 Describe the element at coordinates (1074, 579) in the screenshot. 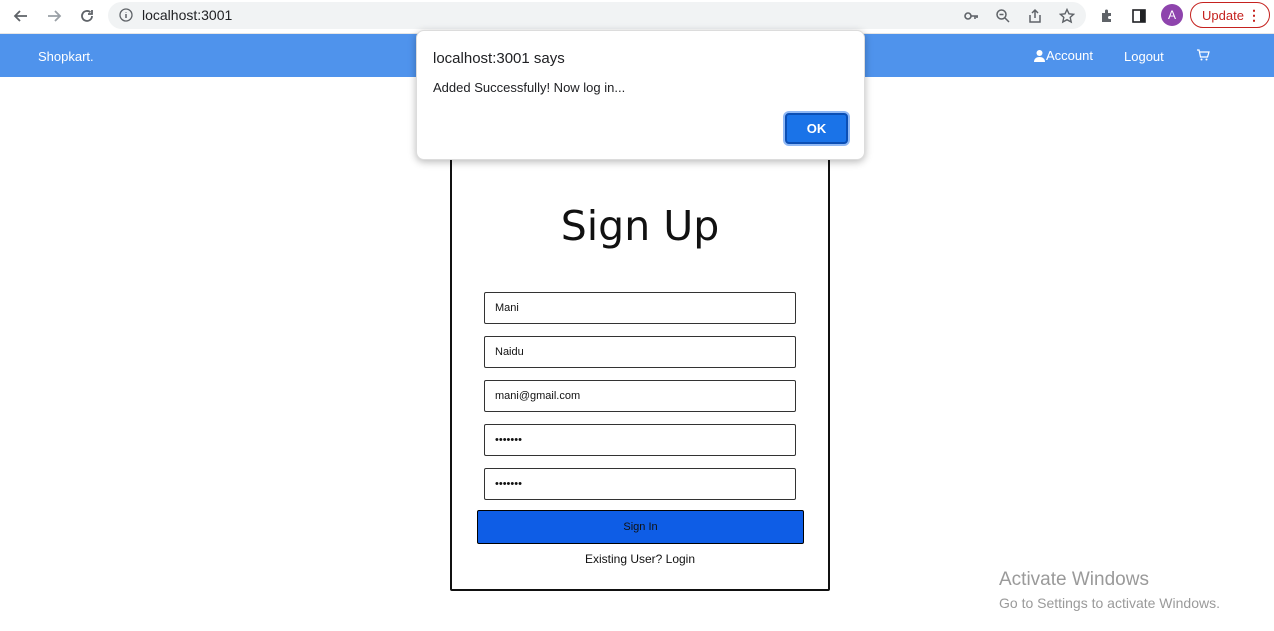

I see `watermark-title: Activate Windows` at that location.